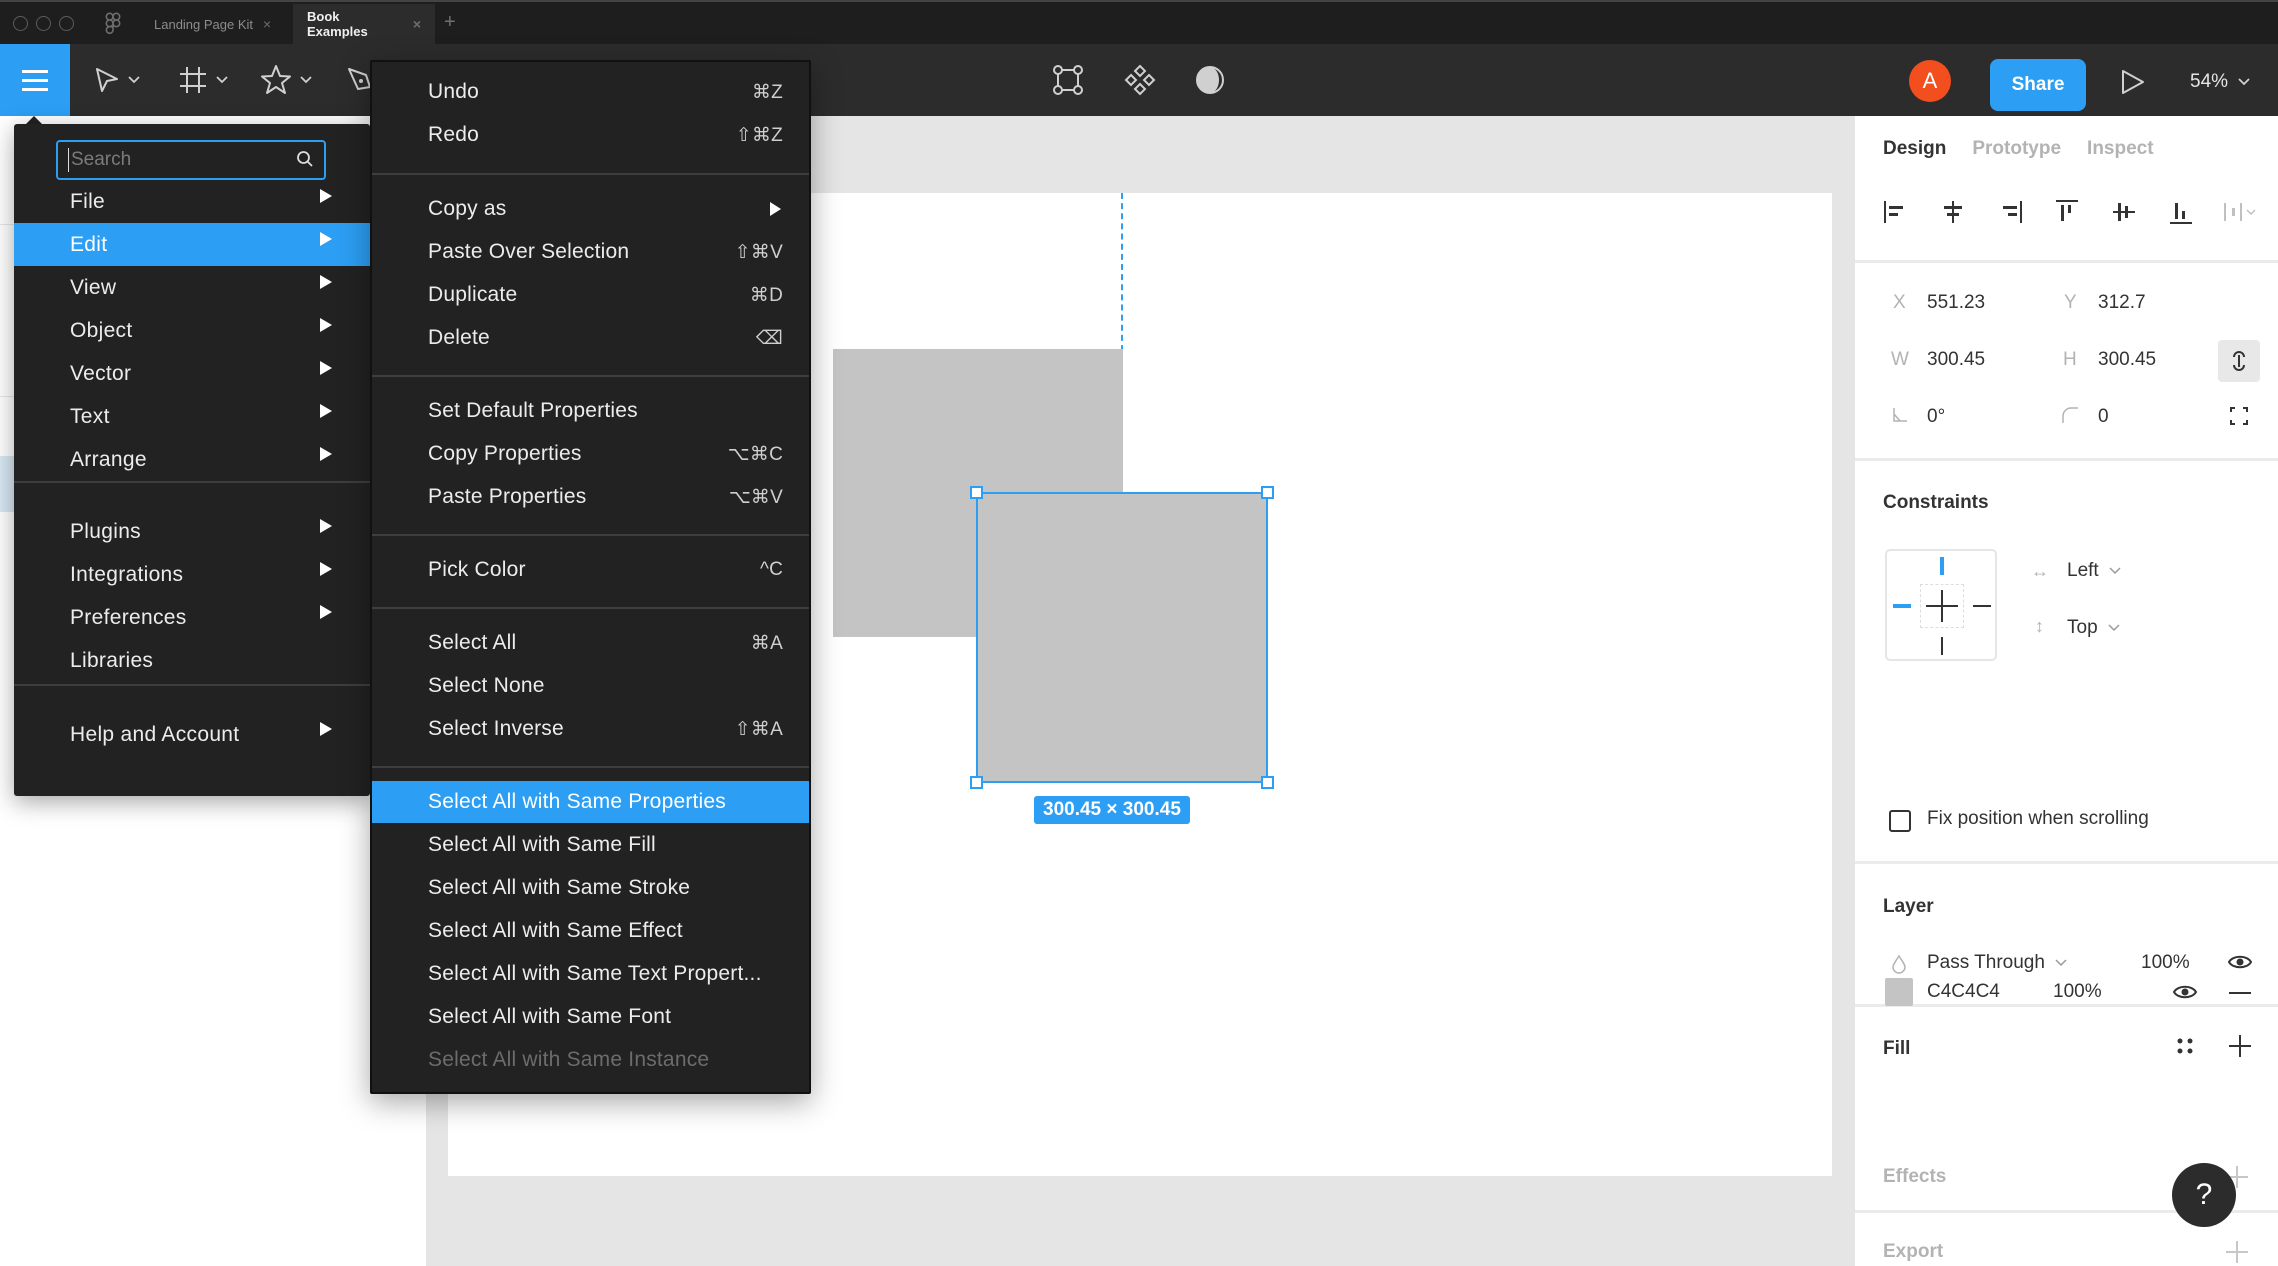 This screenshot has height=1266, width=2278. Describe the element at coordinates (590, 454) in the screenshot. I see `edit-menu-item-copy-properties: Copy Properties ⌥⌘C` at that location.